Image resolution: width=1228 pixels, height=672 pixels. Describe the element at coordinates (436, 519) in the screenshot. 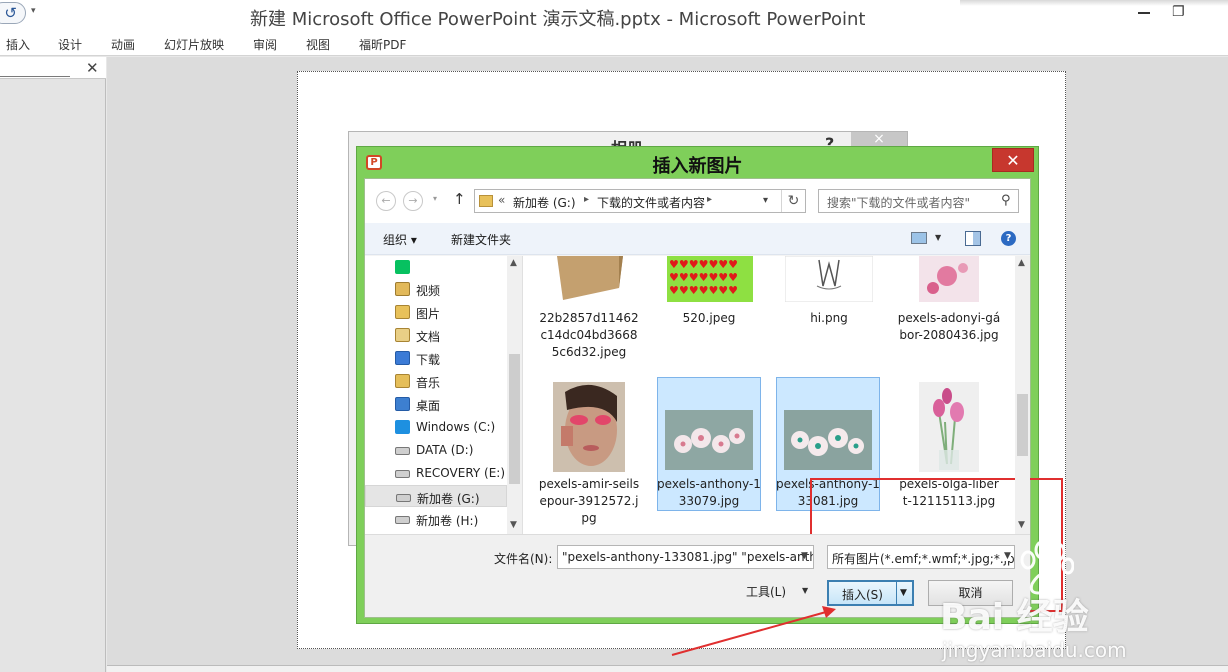

I see `nav-item-drive-h: 新加卷 (H:)` at that location.